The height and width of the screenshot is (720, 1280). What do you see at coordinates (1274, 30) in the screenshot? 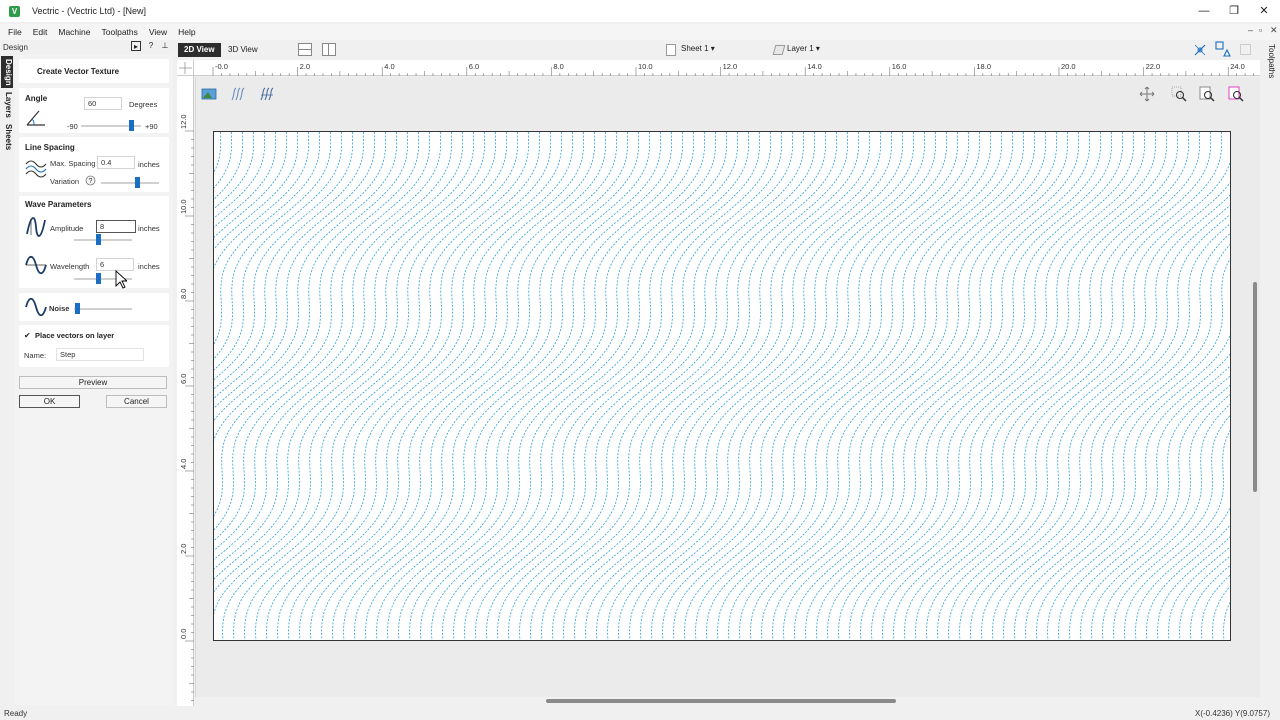
I see `doc-close-icon: ✕` at bounding box center [1274, 30].